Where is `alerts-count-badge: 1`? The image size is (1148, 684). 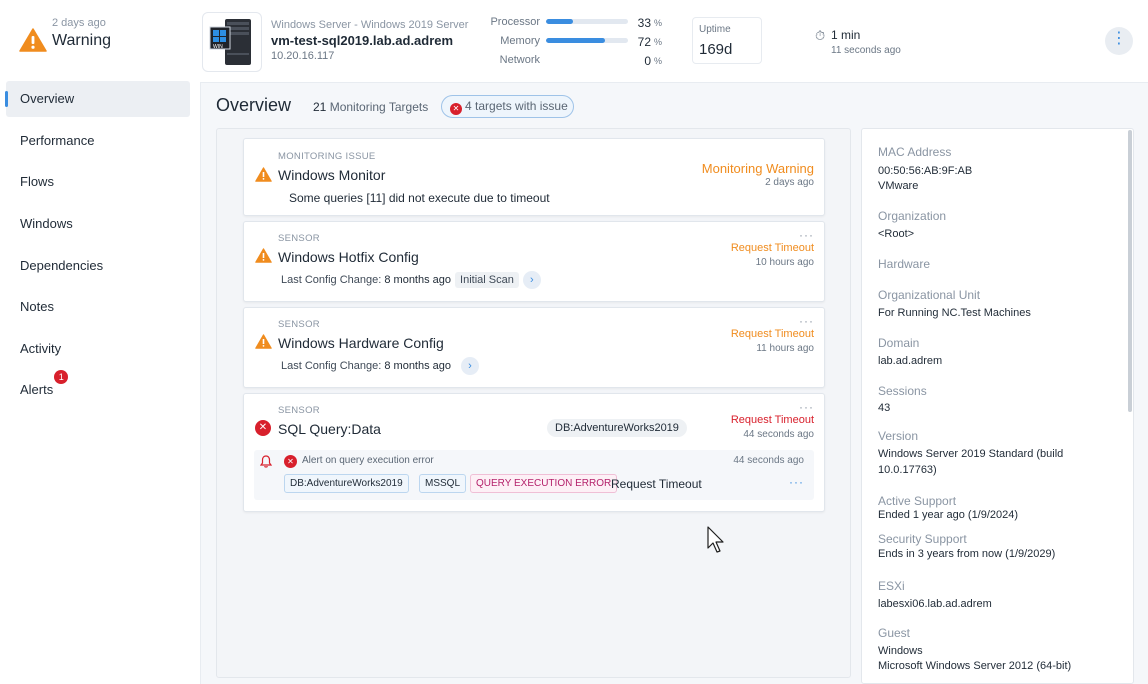
alerts-count-badge: 1 is located at coordinates (61, 377).